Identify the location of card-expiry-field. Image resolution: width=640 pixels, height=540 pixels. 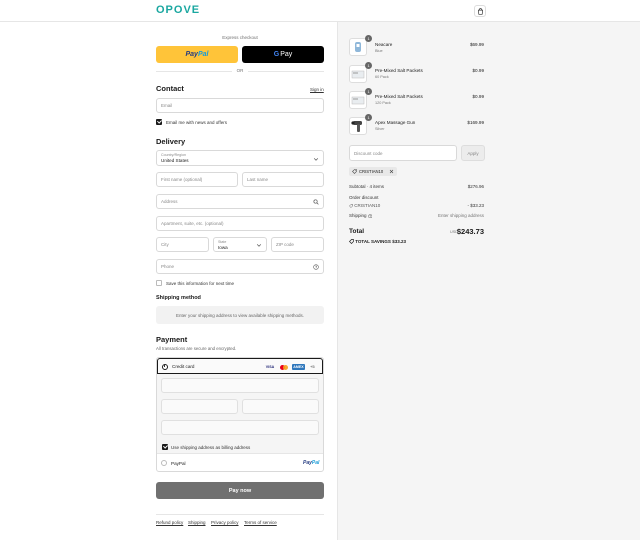
(199, 406).